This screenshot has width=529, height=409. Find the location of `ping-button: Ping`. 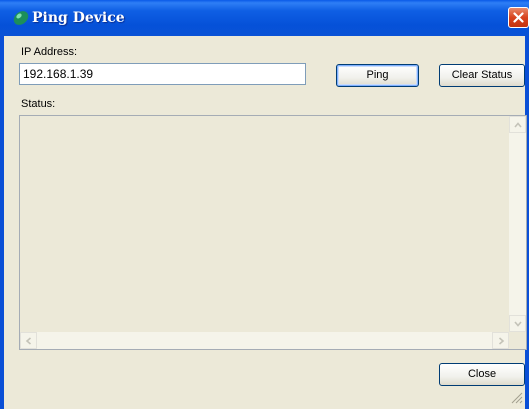

ping-button: Ping is located at coordinates (377, 75).